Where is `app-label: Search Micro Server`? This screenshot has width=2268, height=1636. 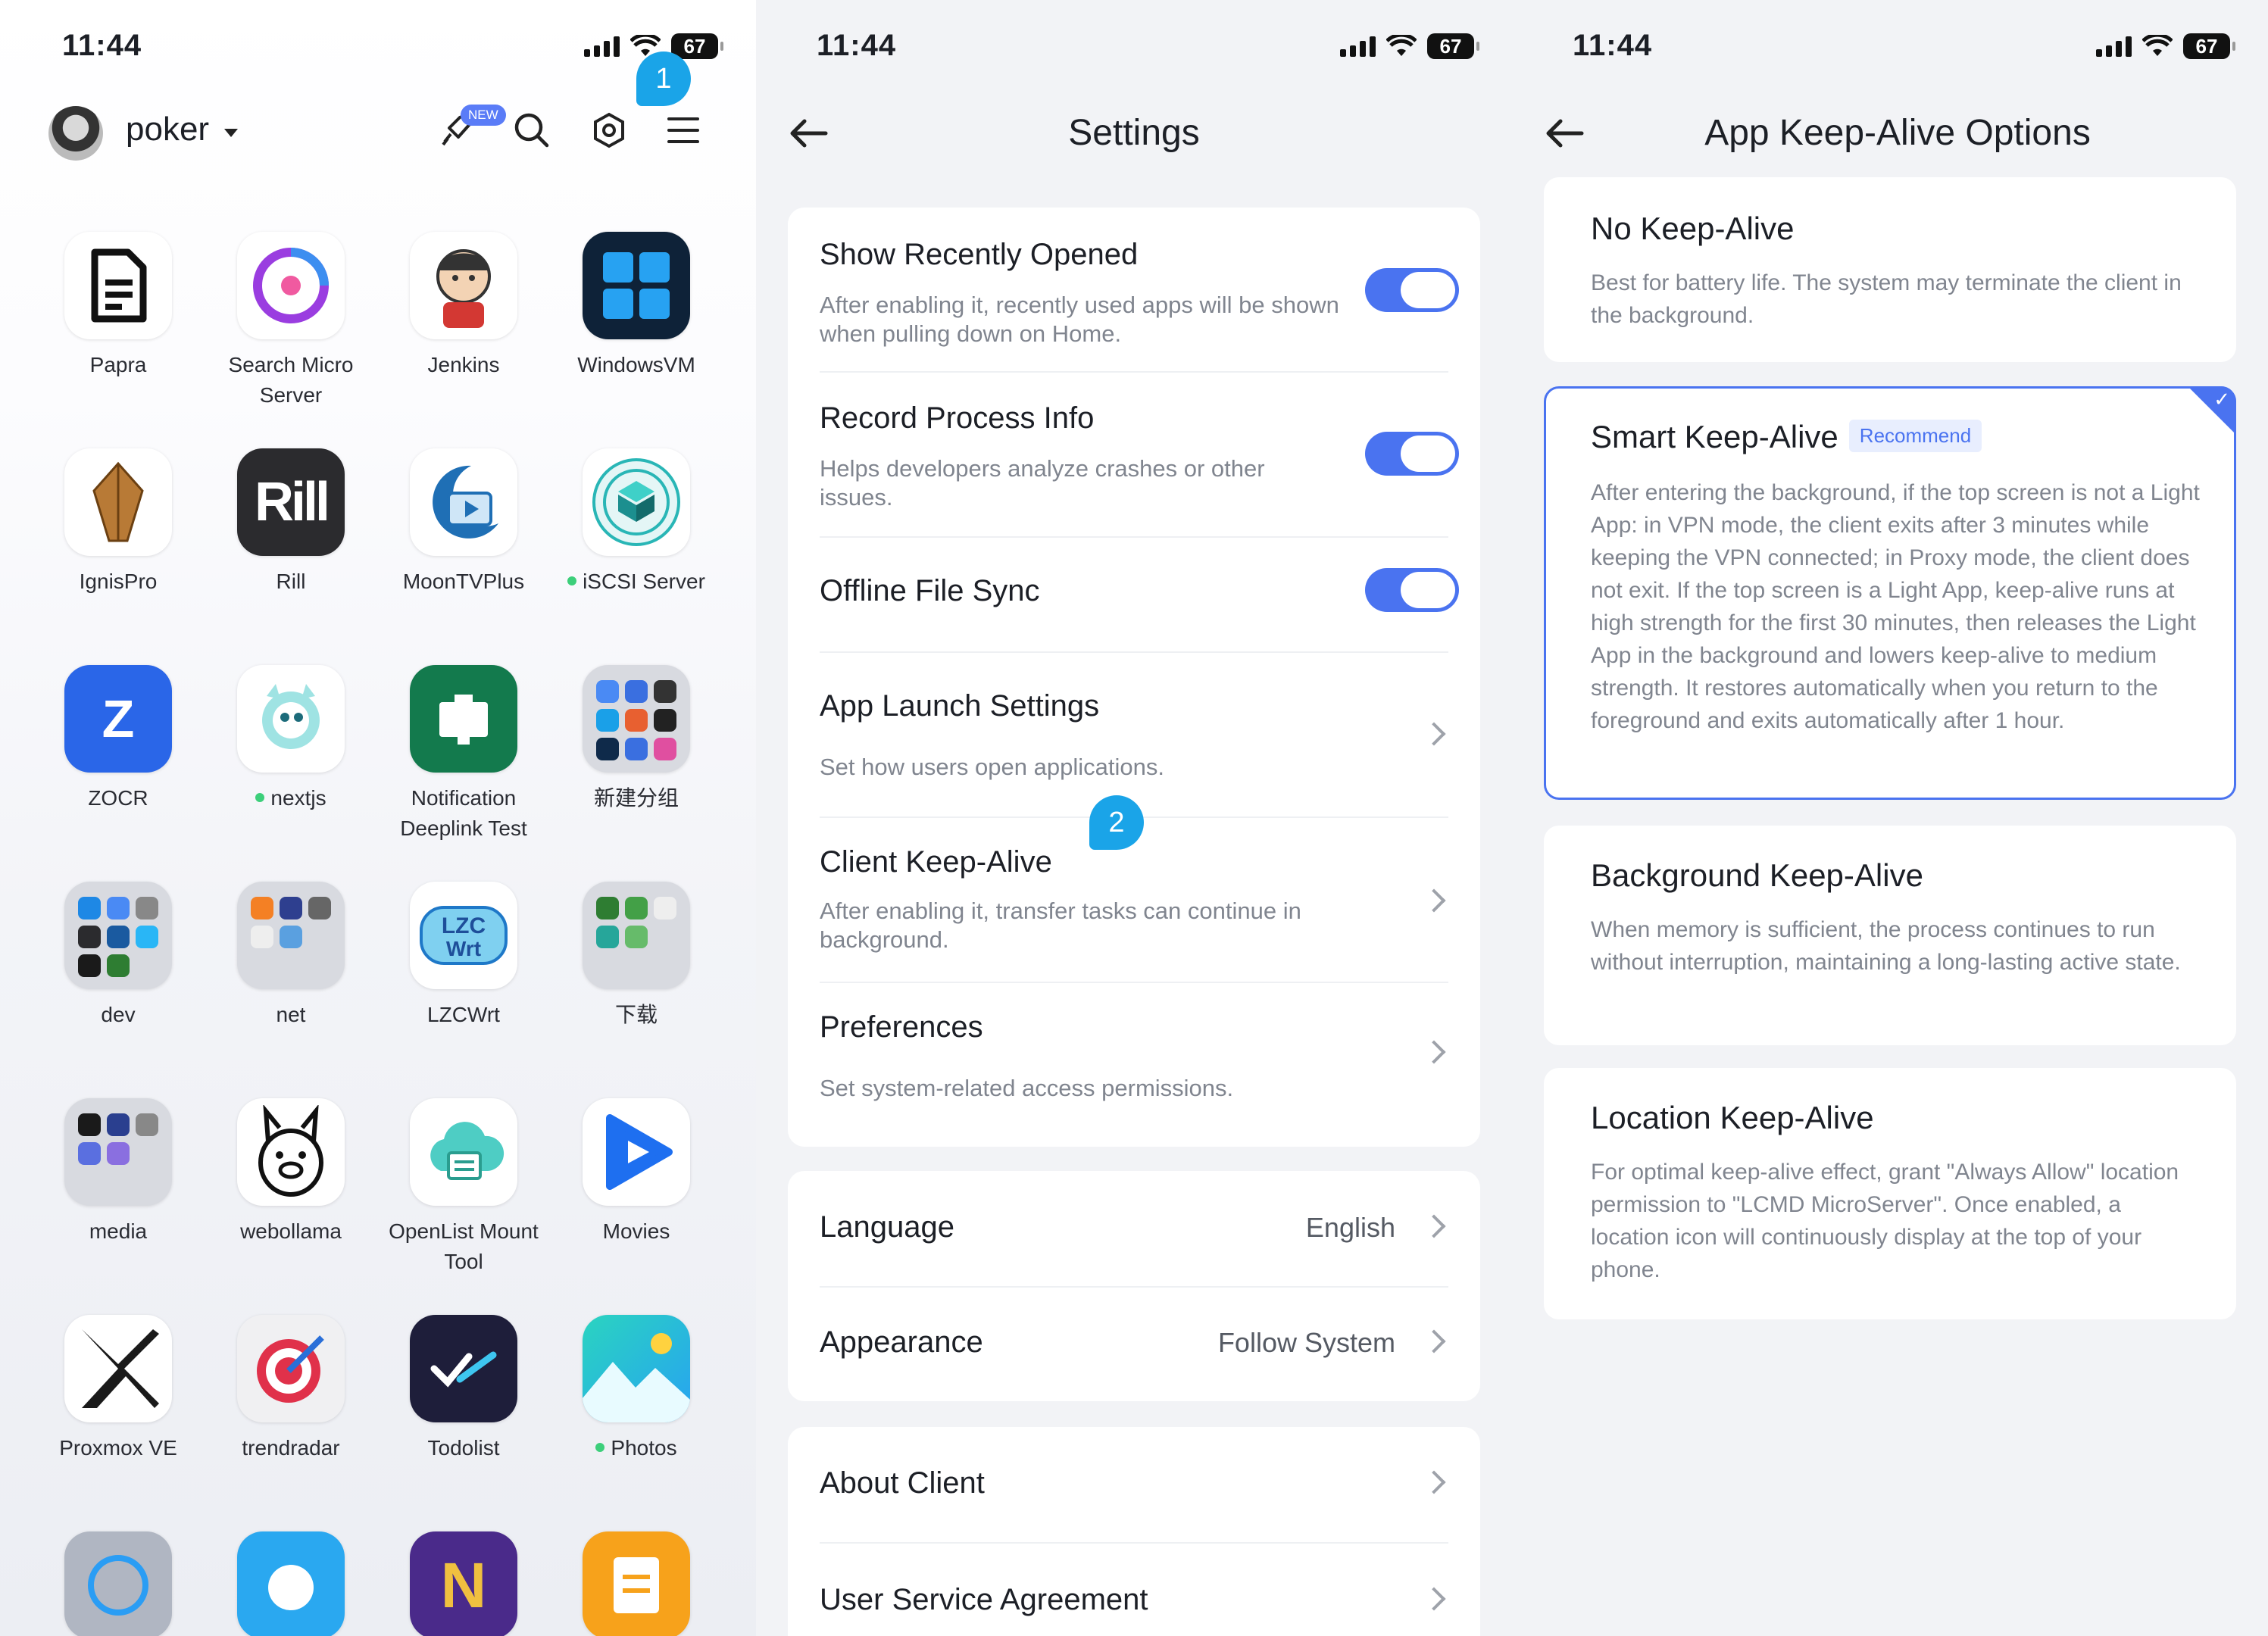
app-label: Search Micro Server is located at coordinates (291, 380).